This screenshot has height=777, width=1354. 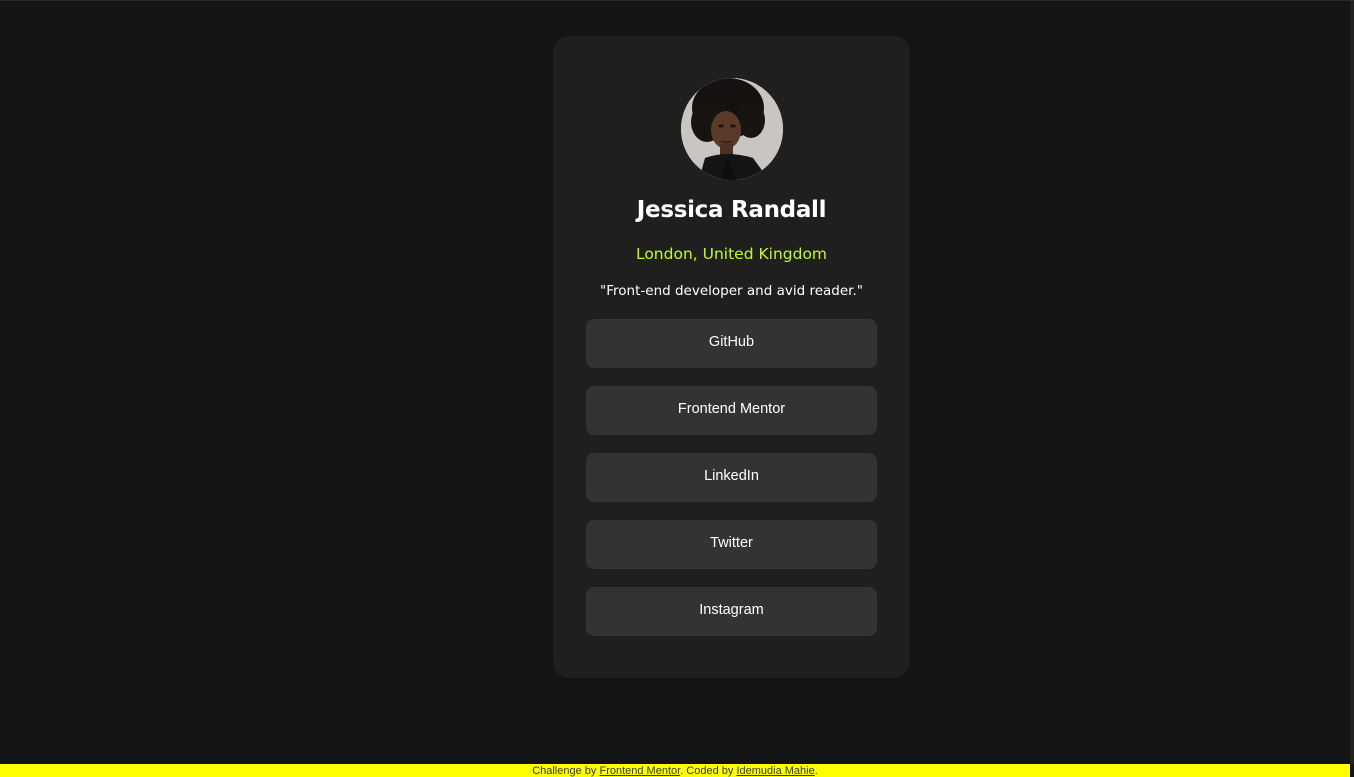 I want to click on author-attribution-link: Idemudia Mahie, so click(x=775, y=771).